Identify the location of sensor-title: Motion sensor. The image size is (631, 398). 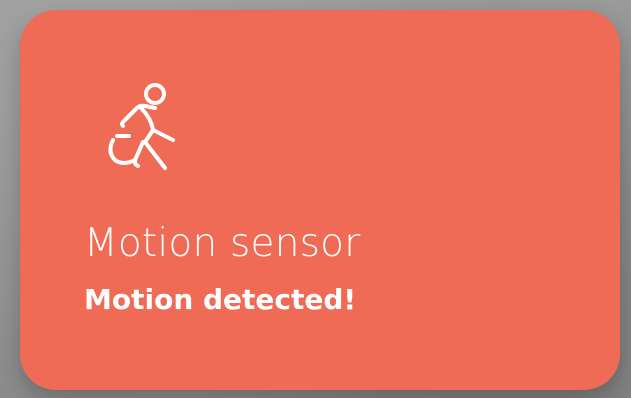
(222, 243).